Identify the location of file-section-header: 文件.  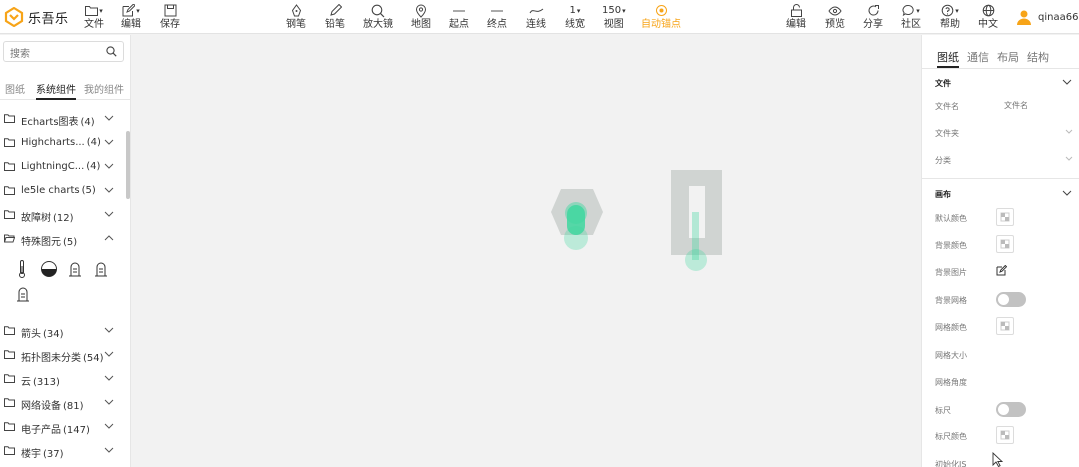
(1000, 83).